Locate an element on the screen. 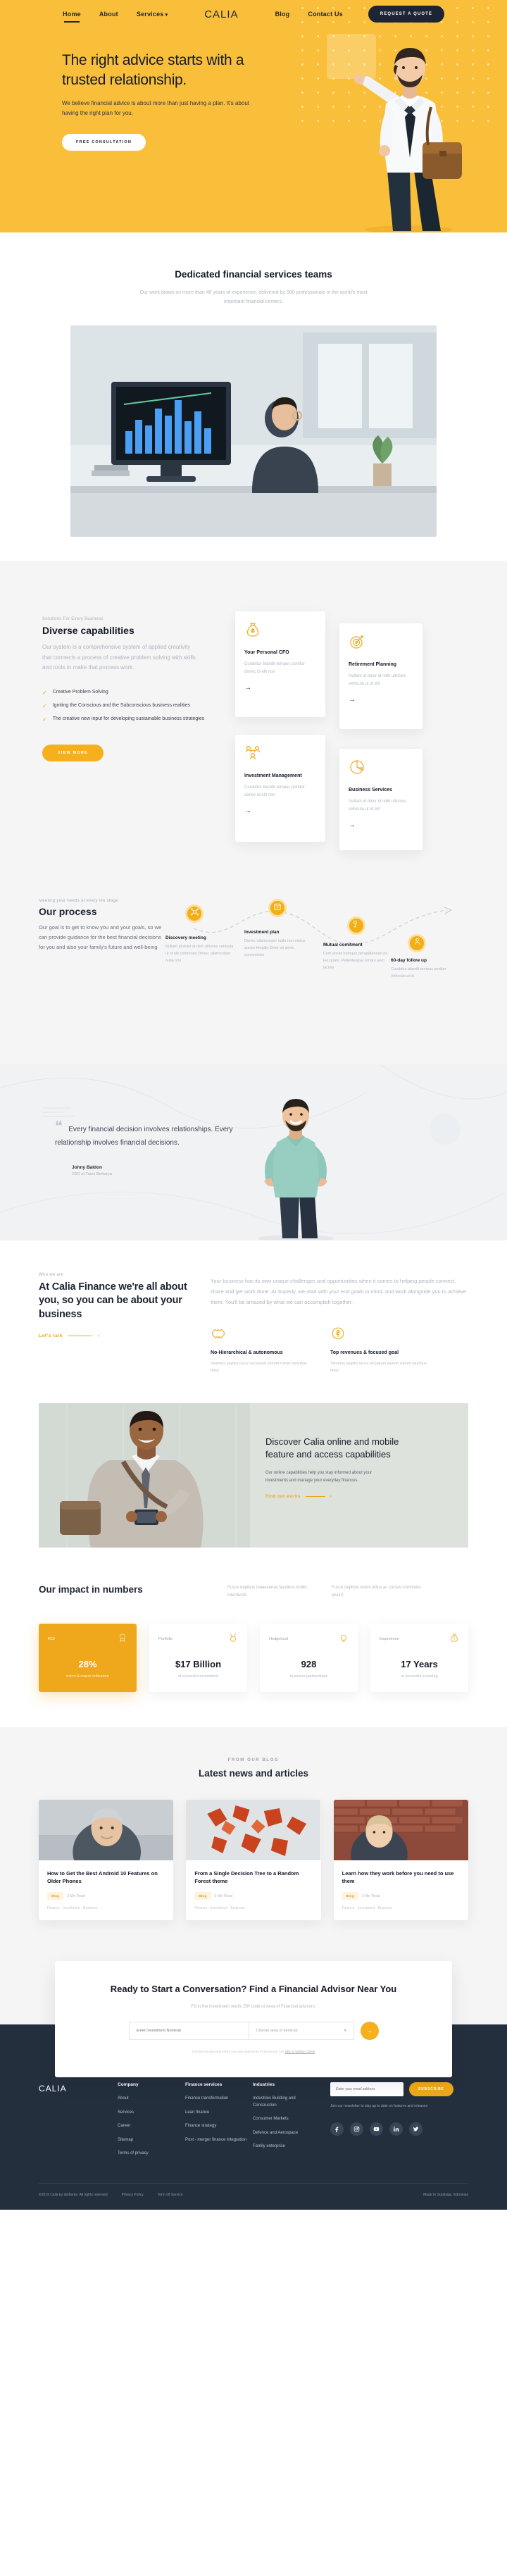  subscribe-button: SUBSCRIBE is located at coordinates (431, 2089).